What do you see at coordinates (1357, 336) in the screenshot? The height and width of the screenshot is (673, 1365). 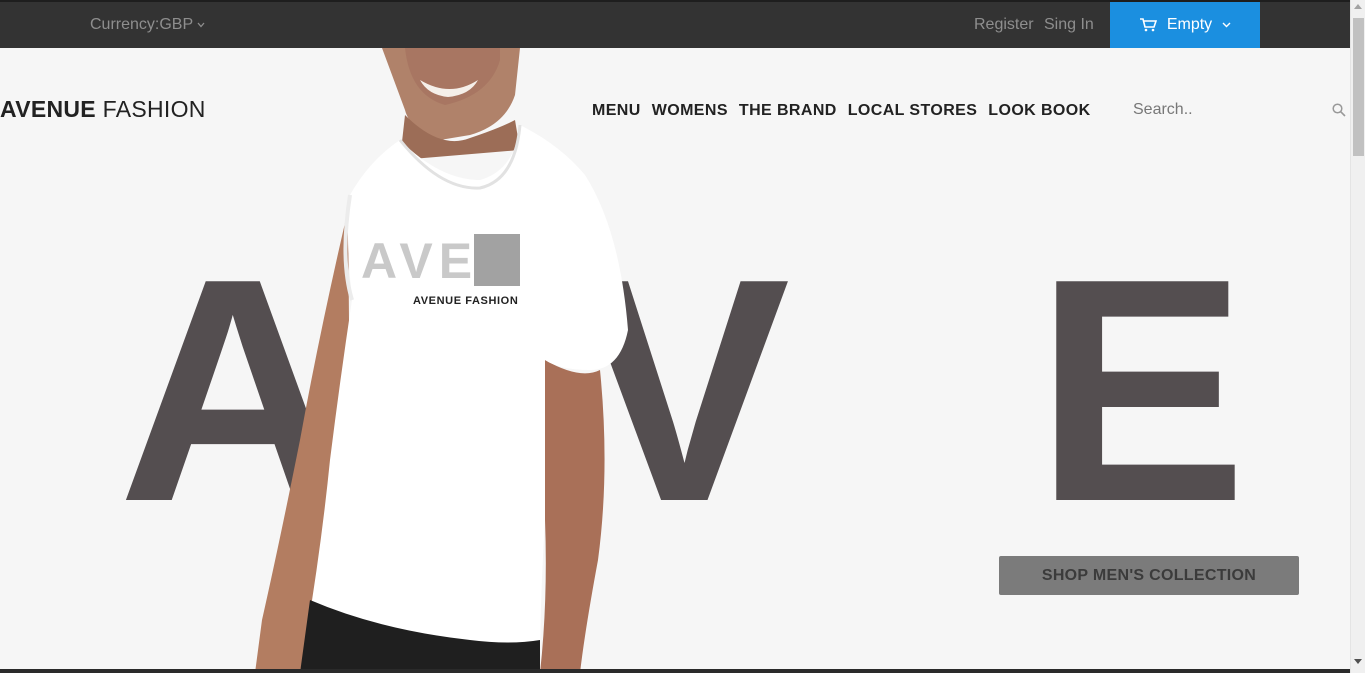 I see `vertical-scrollbar` at bounding box center [1357, 336].